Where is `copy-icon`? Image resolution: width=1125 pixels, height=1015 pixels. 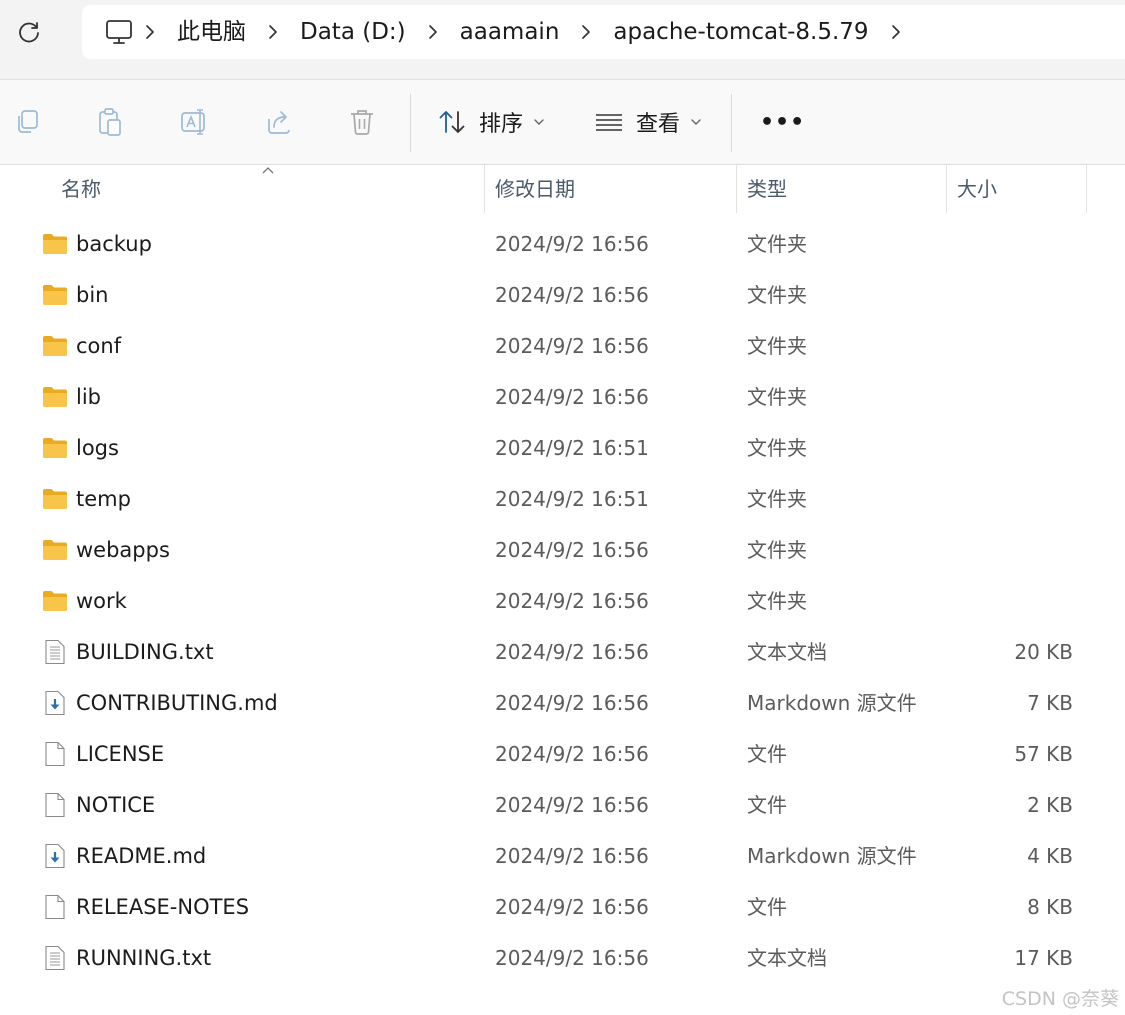 copy-icon is located at coordinates (27, 122).